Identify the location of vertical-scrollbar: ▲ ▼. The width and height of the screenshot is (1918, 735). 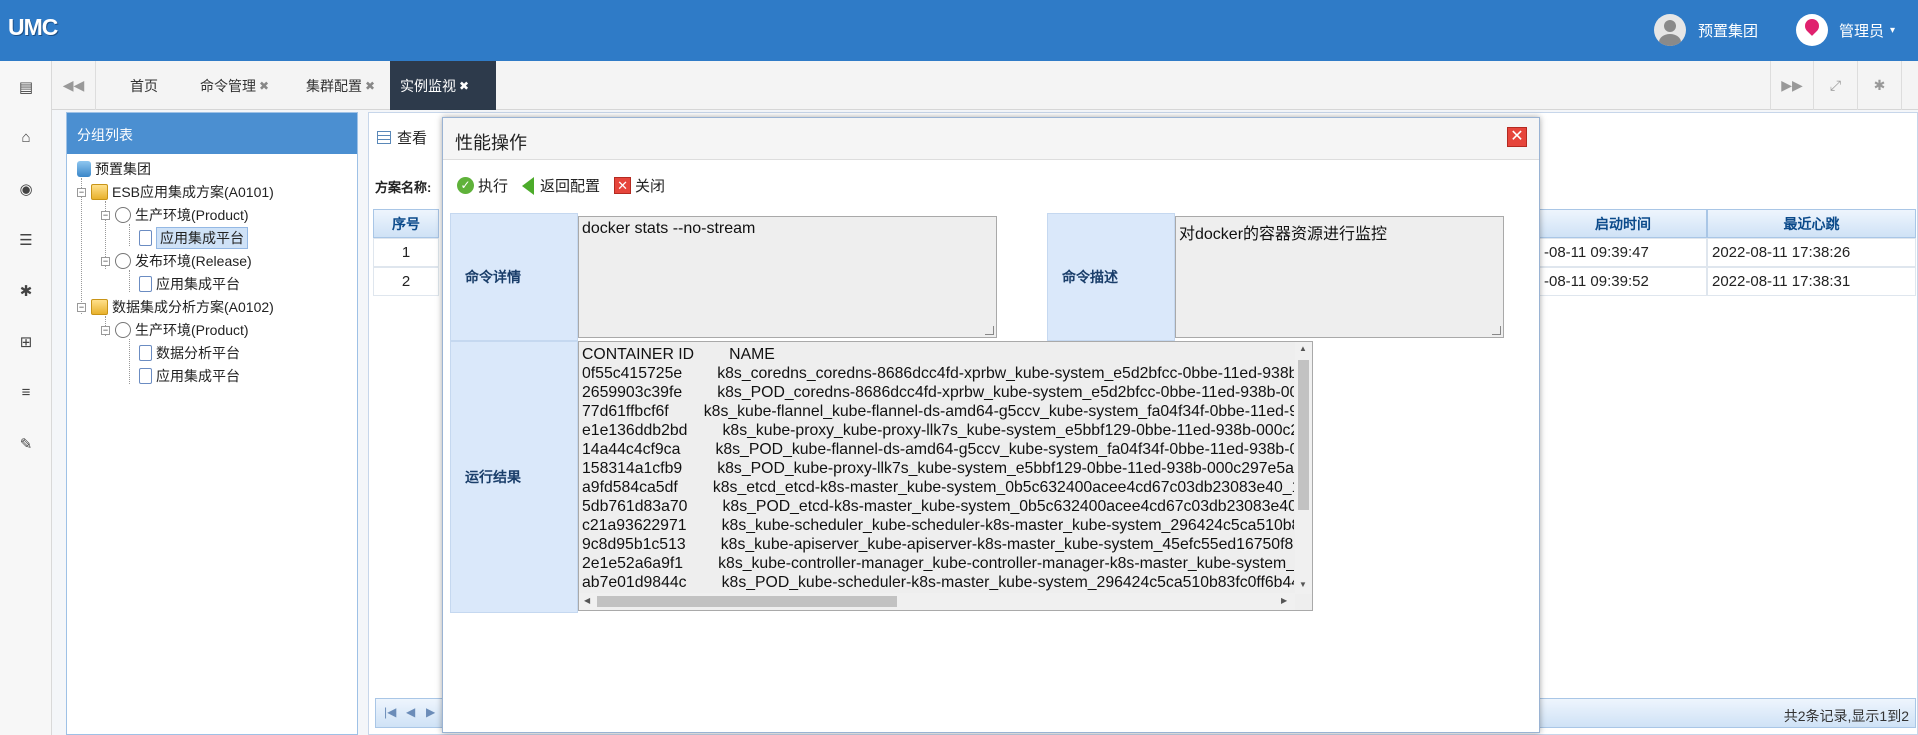
(1303, 468).